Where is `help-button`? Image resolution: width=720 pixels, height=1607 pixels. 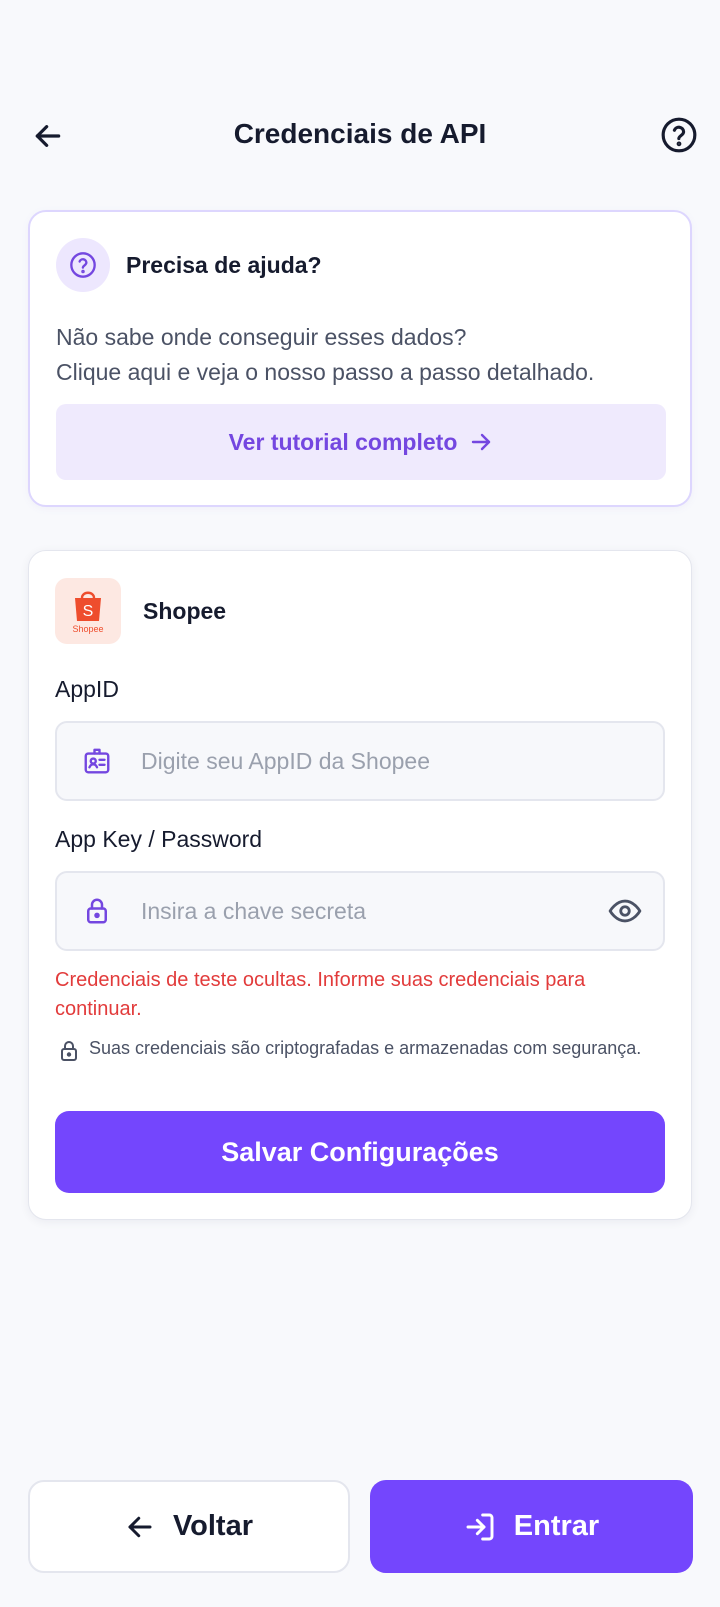 help-button is located at coordinates (679, 135).